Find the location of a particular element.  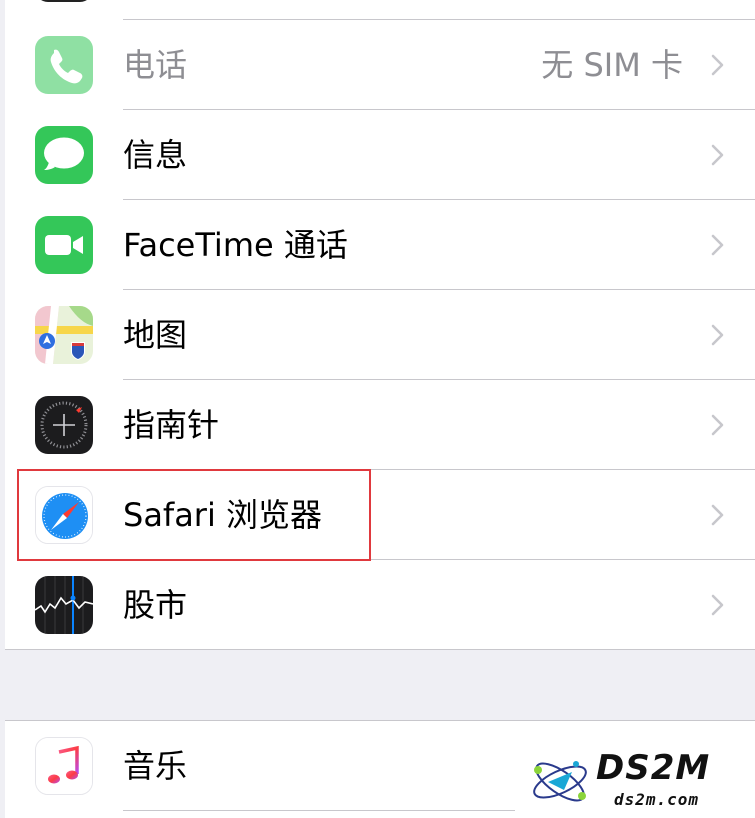

facetime-icon is located at coordinates (64, 245).